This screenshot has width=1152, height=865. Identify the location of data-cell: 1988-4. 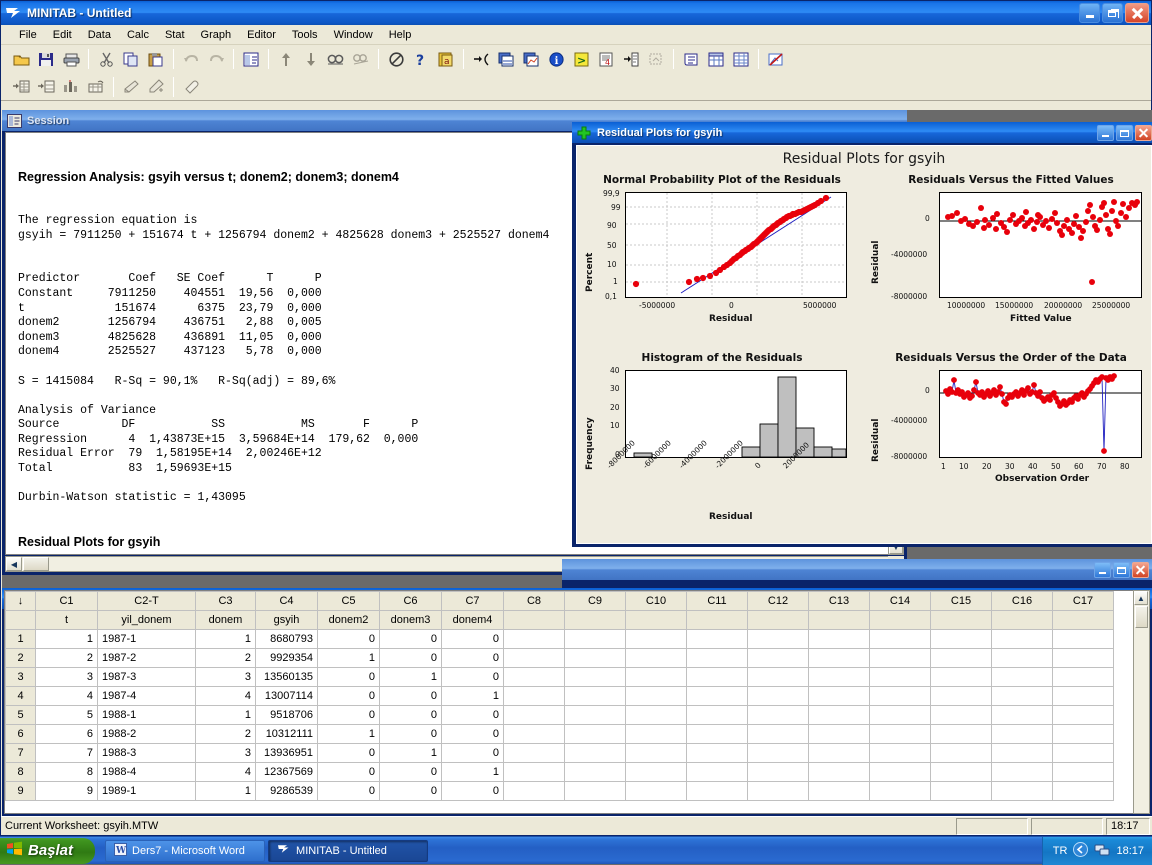
(146, 772).